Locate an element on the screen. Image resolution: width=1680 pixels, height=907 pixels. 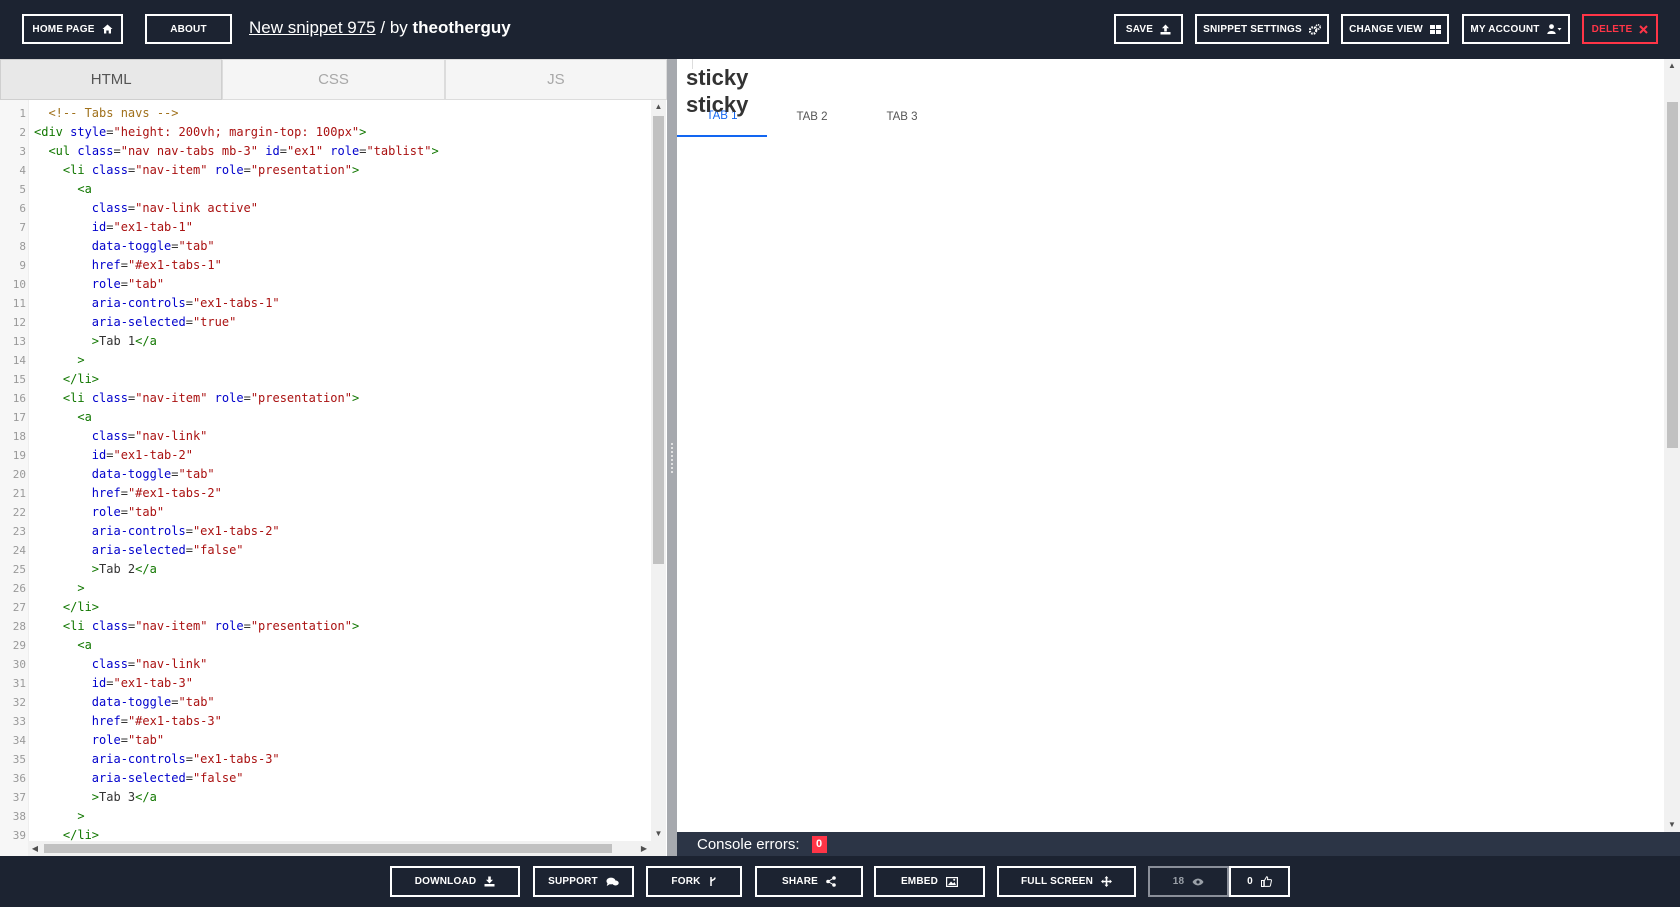
scroll-left-arrow-icon: ◀ is located at coordinates (35, 848).